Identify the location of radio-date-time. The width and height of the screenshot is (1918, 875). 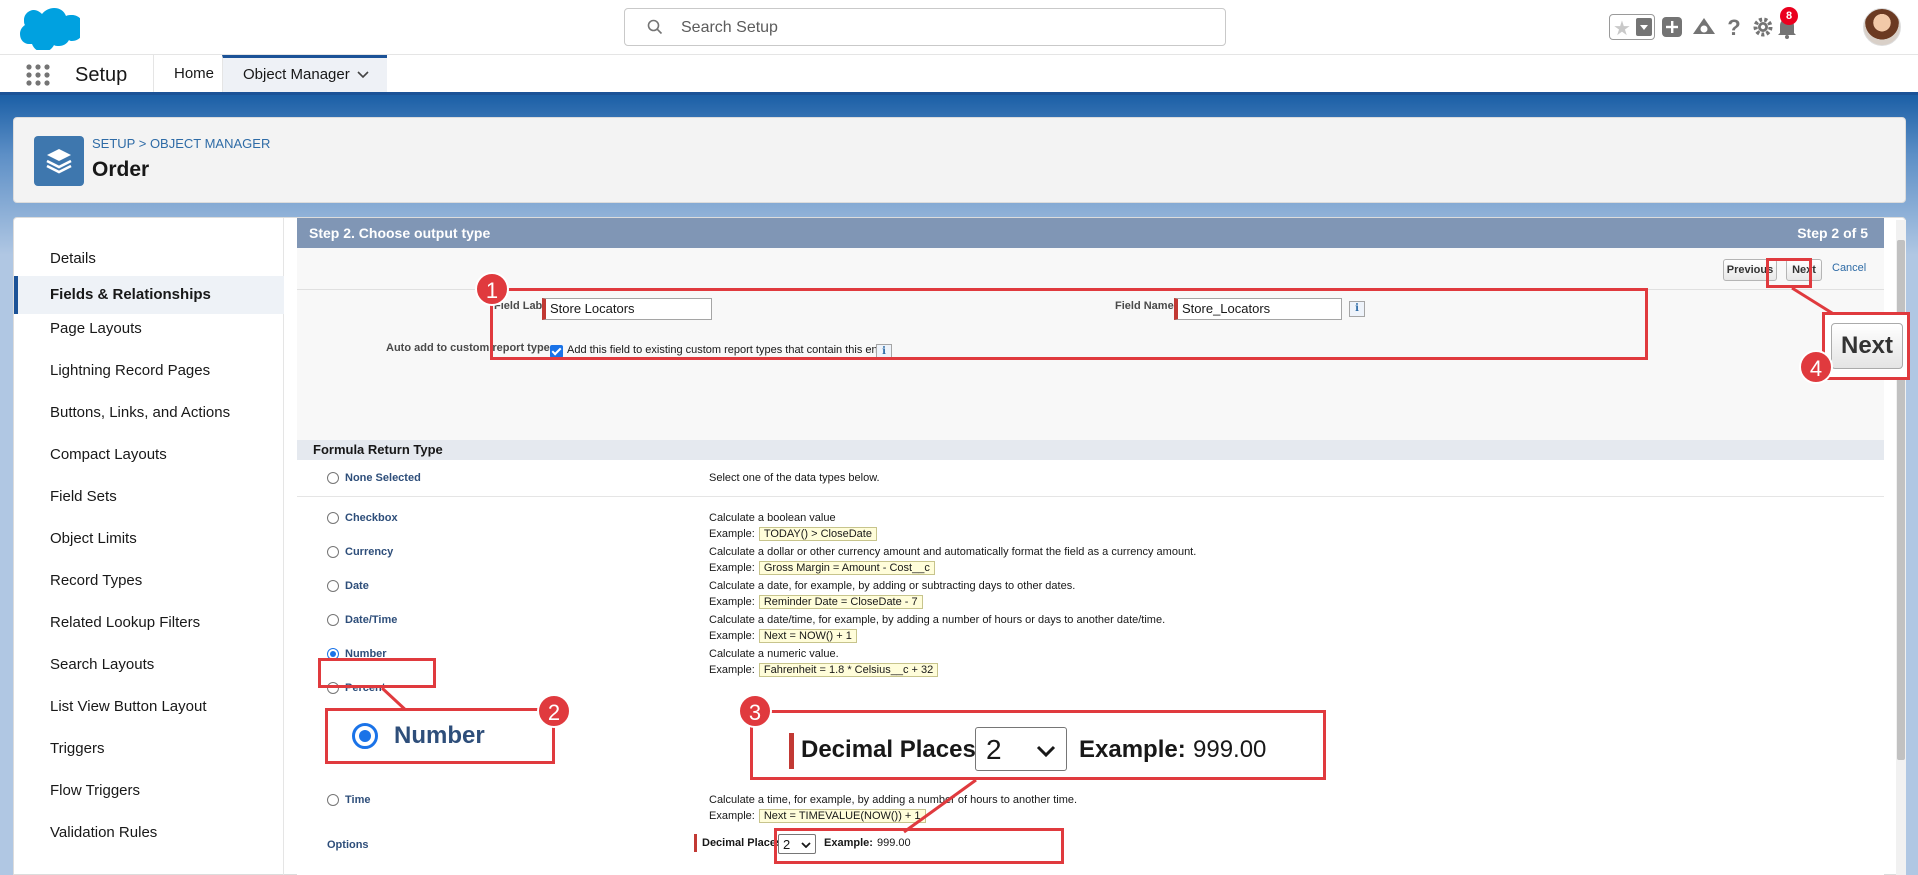
(333, 620).